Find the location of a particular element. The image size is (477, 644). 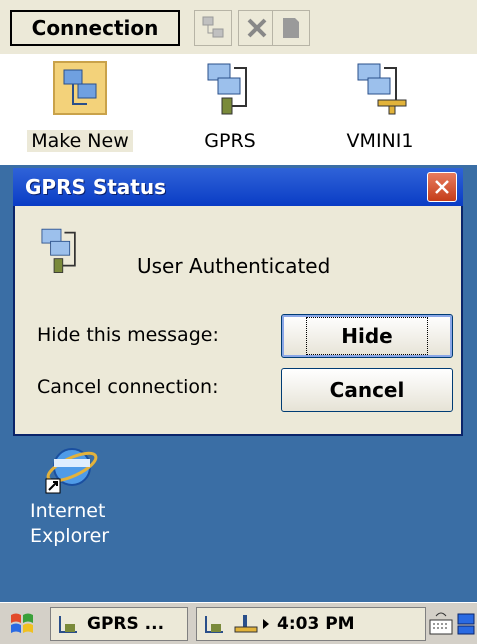

toolbar: Connection is located at coordinates (238, 27).